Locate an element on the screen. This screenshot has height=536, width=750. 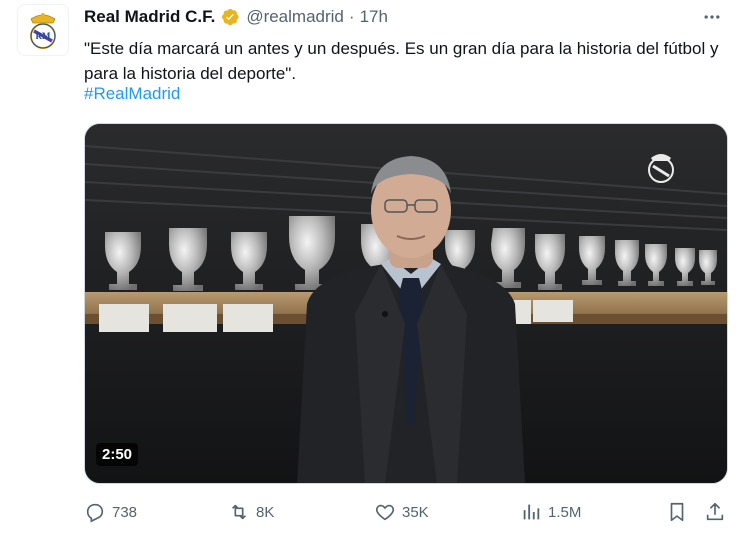
views-icon is located at coordinates (531, 512).